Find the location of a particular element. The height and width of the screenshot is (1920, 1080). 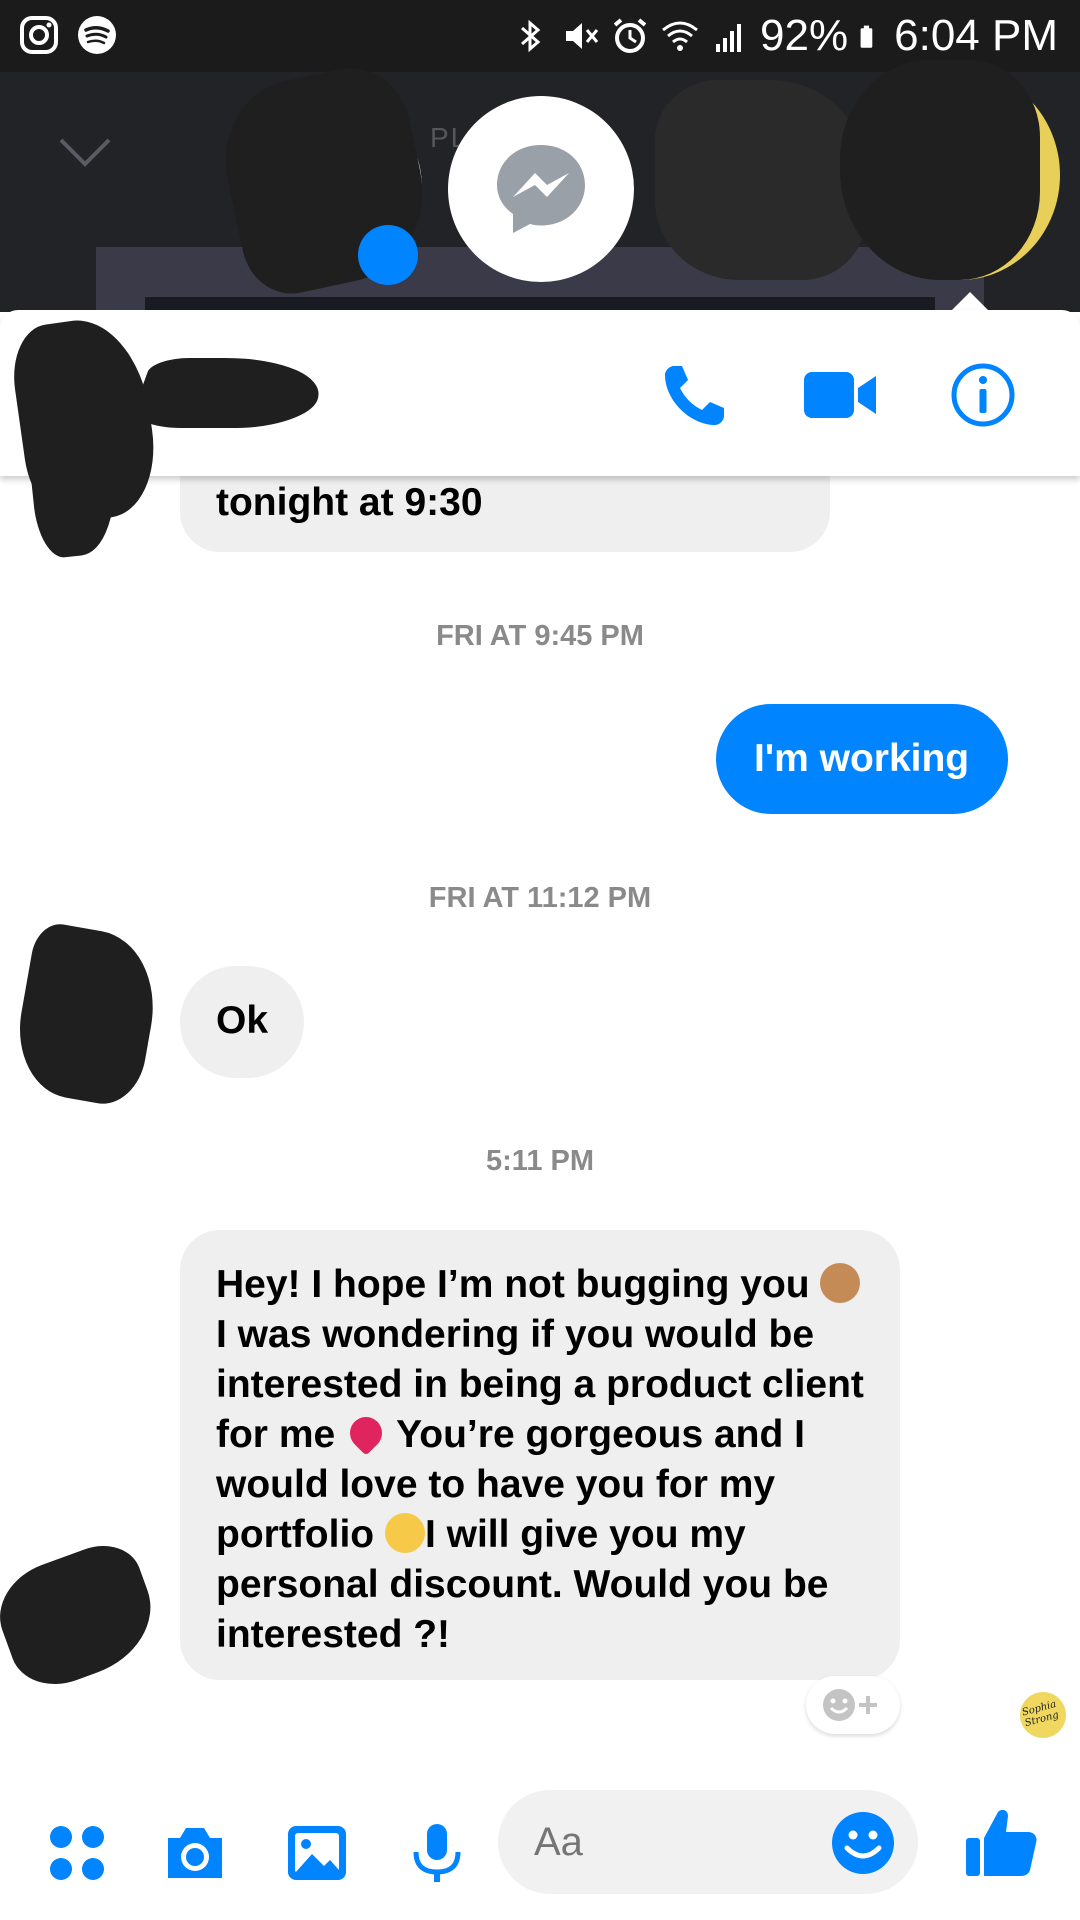

message-bubble-outgoing: I'm working is located at coordinates (862, 759).